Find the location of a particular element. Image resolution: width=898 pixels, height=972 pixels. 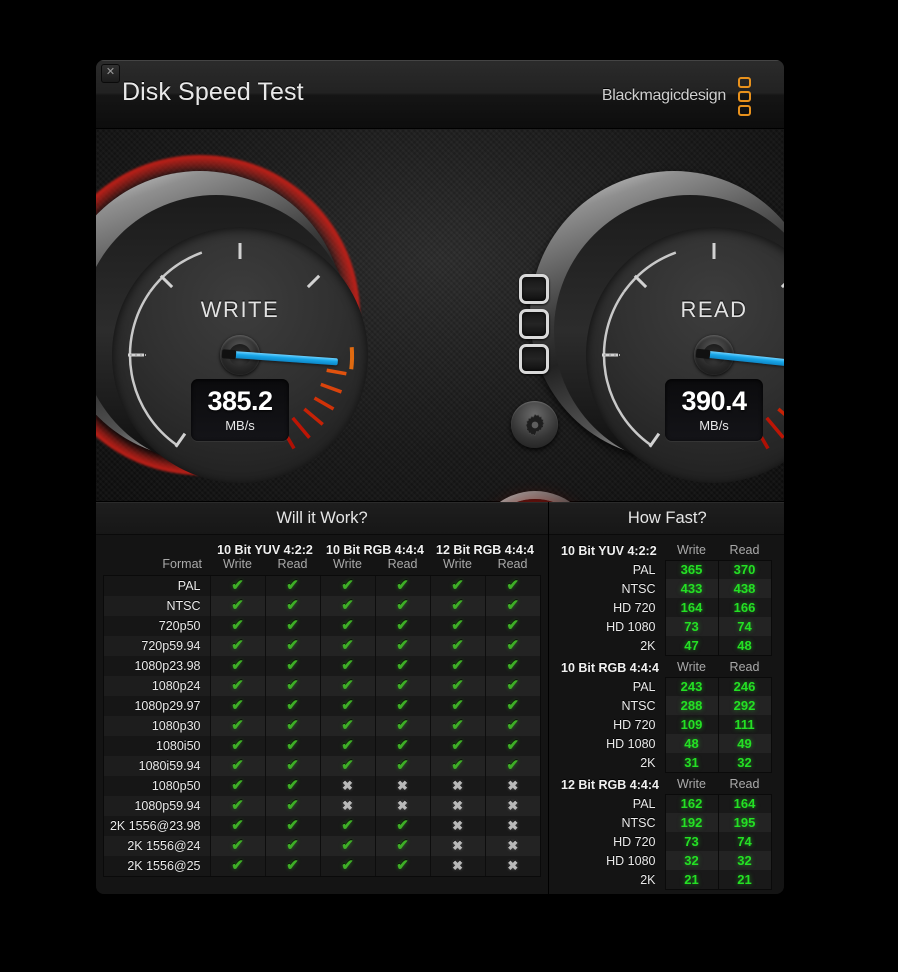

table-row: 2K 31 32 is located at coordinates (665, 763).